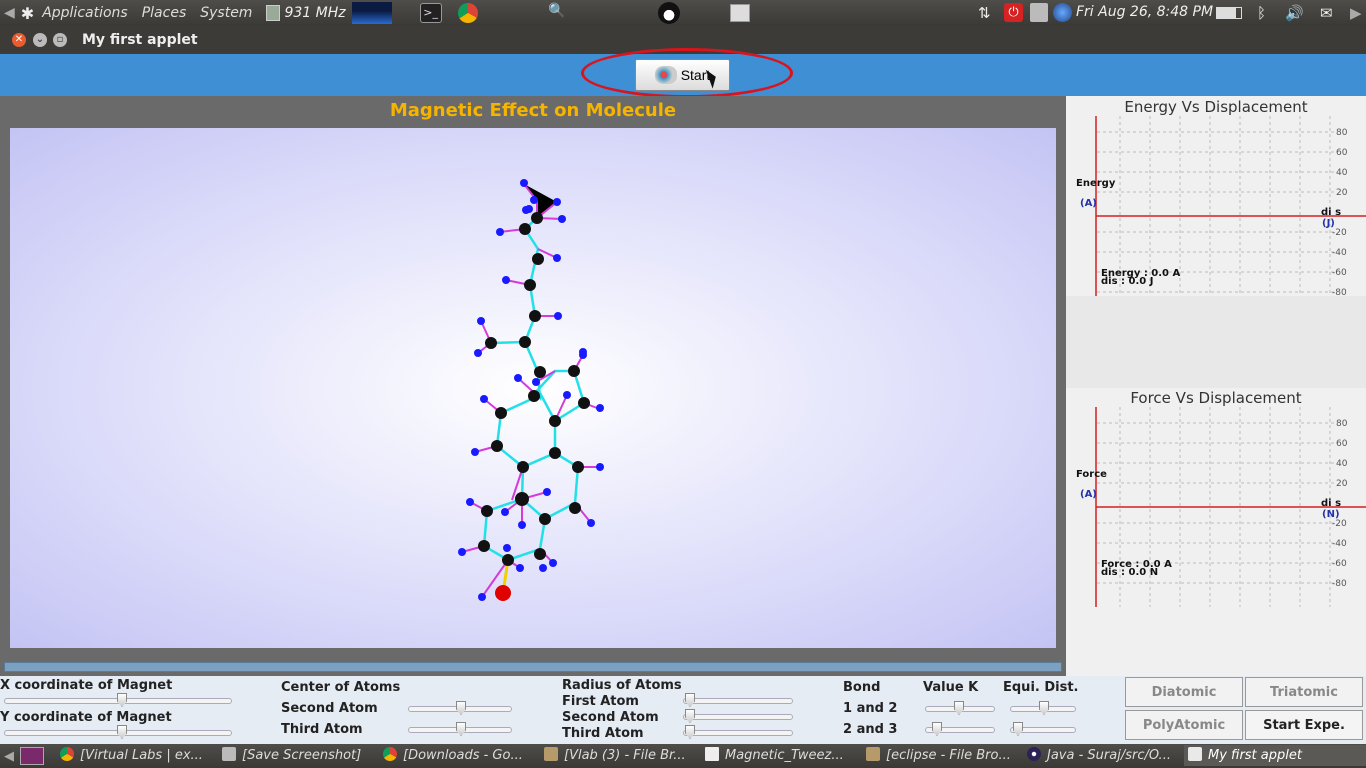 This screenshot has width=1366, height=768. Describe the element at coordinates (603, 733) in the screenshot. I see `radius-third-atom-label: Third Atom` at that location.